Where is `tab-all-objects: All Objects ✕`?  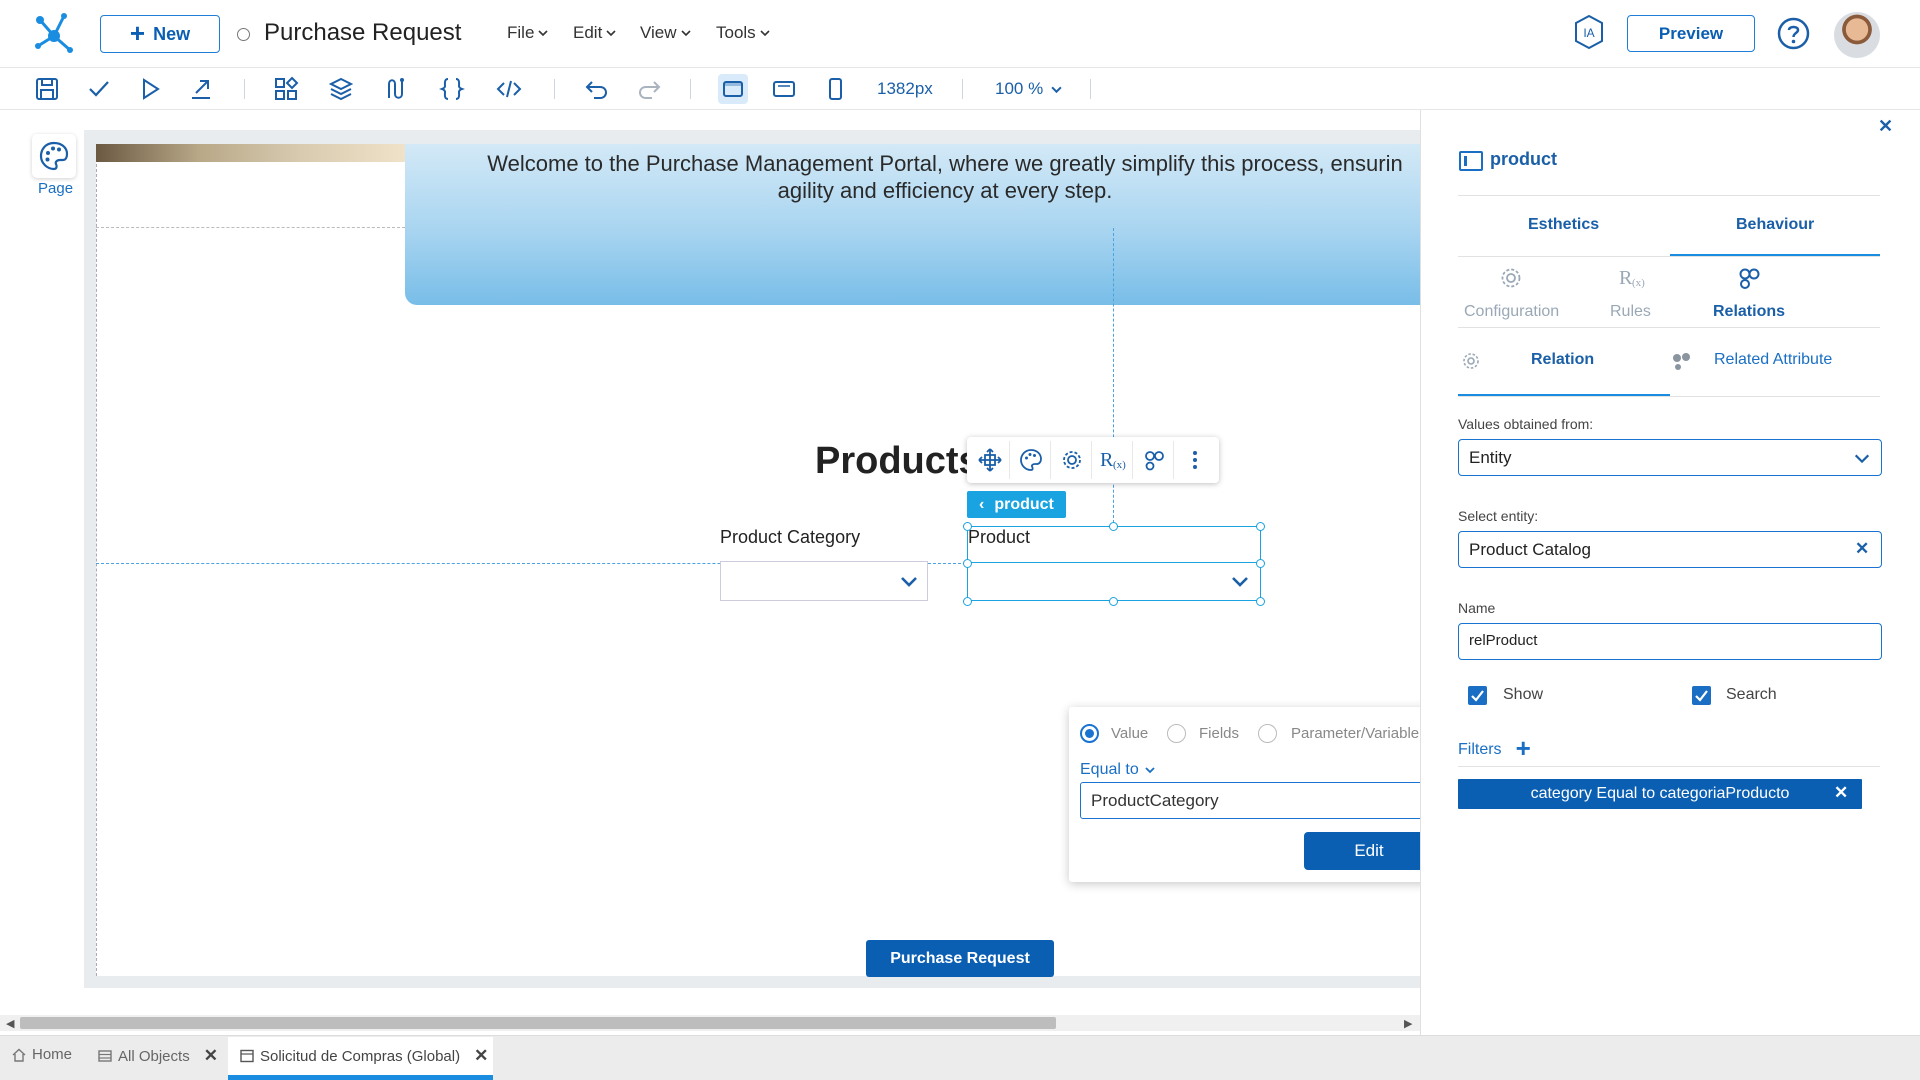
tab-all-objects: All Objects ✕ is located at coordinates (158, 1056).